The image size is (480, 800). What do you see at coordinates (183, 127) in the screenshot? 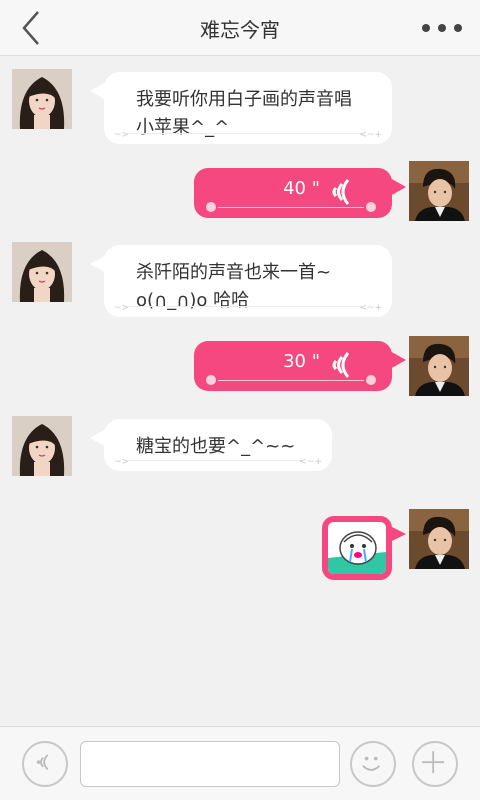
I see `message-line: 小苹果^_^` at bounding box center [183, 127].